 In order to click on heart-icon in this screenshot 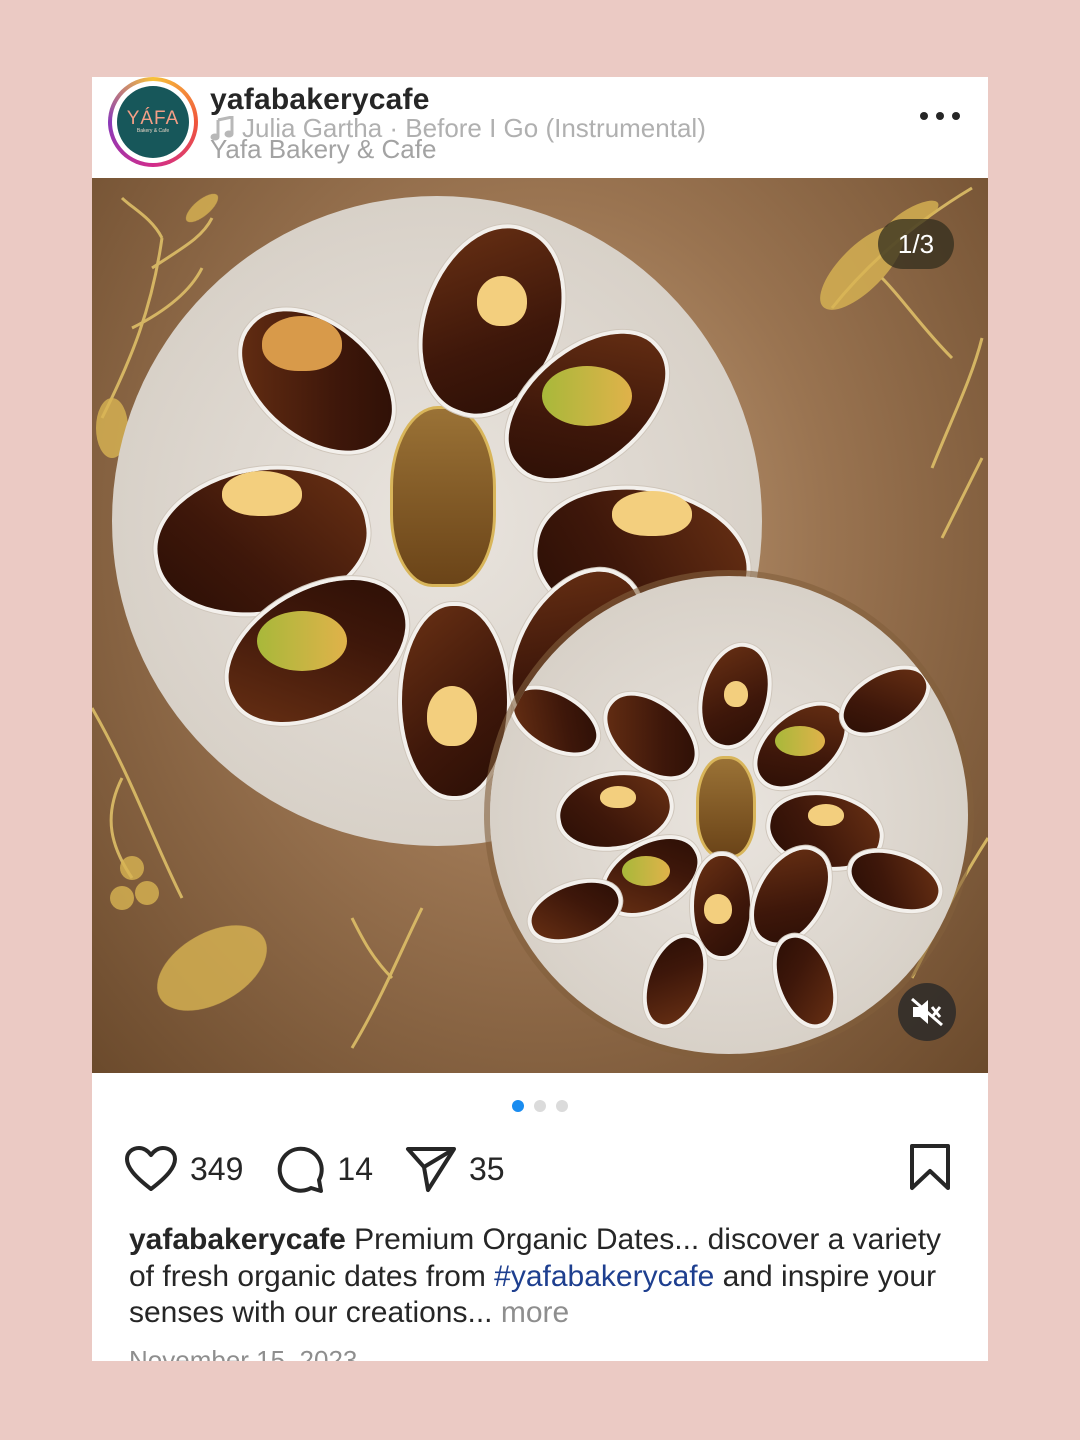, I will do `click(151, 1168)`.